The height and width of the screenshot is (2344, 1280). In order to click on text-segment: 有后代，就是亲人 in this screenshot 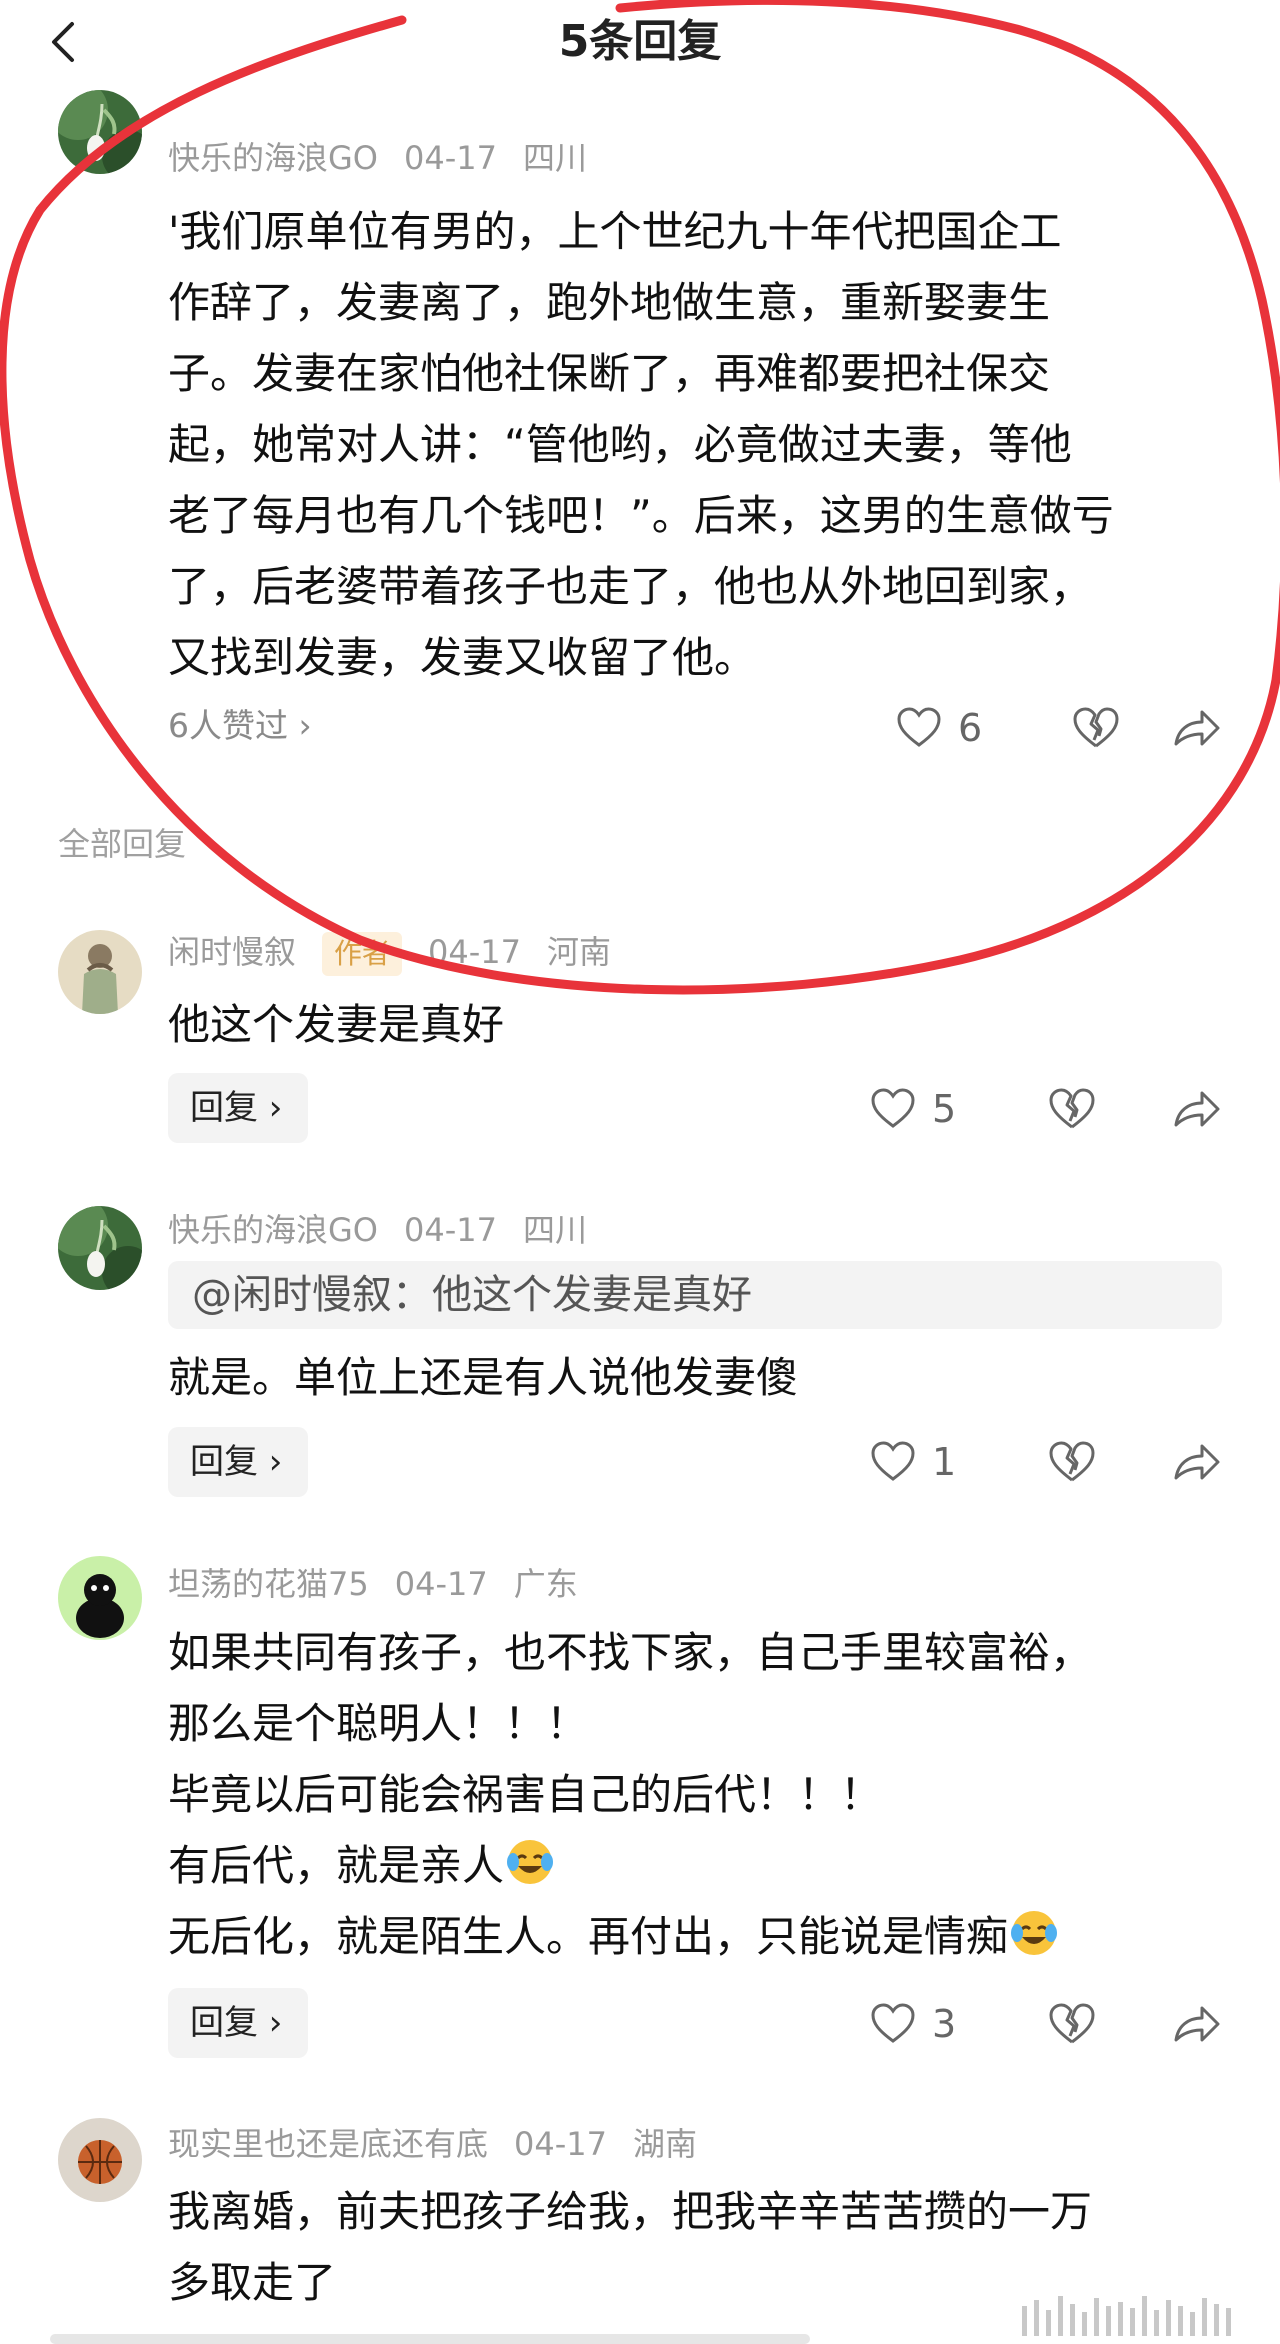, I will do `click(336, 1865)`.